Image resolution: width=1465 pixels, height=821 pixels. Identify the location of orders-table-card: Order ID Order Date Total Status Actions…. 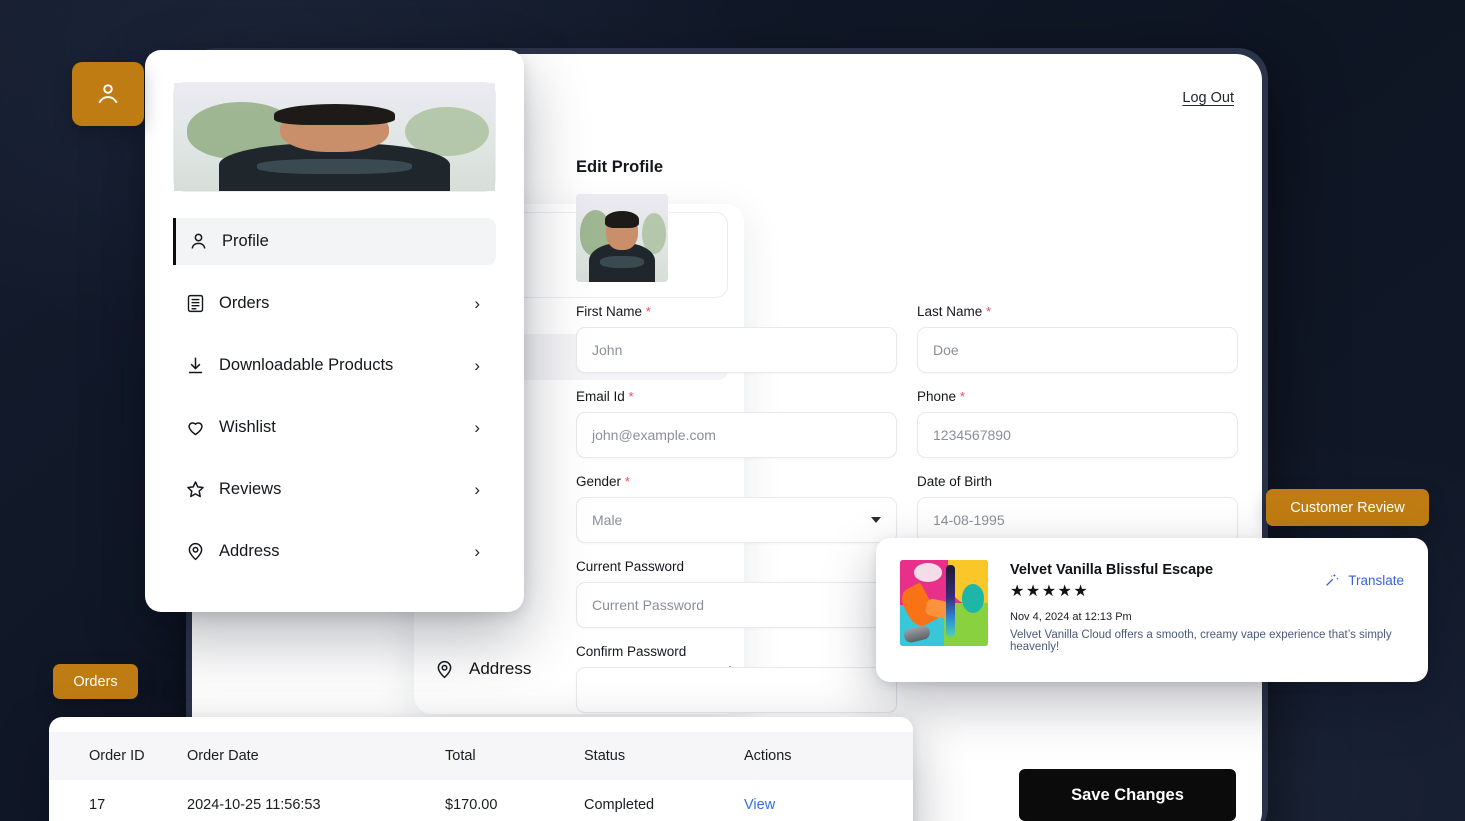
(481, 769).